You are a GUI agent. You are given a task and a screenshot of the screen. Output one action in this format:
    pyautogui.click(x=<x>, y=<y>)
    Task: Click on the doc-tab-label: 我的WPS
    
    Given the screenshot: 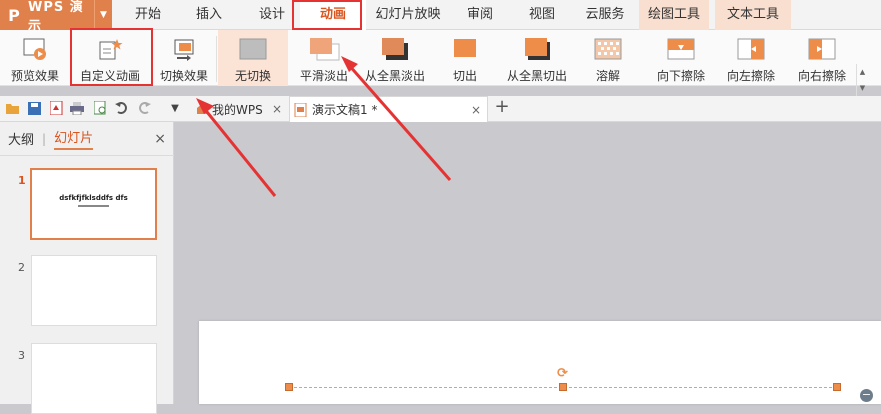 What is the action you would take?
    pyautogui.click(x=237, y=109)
    